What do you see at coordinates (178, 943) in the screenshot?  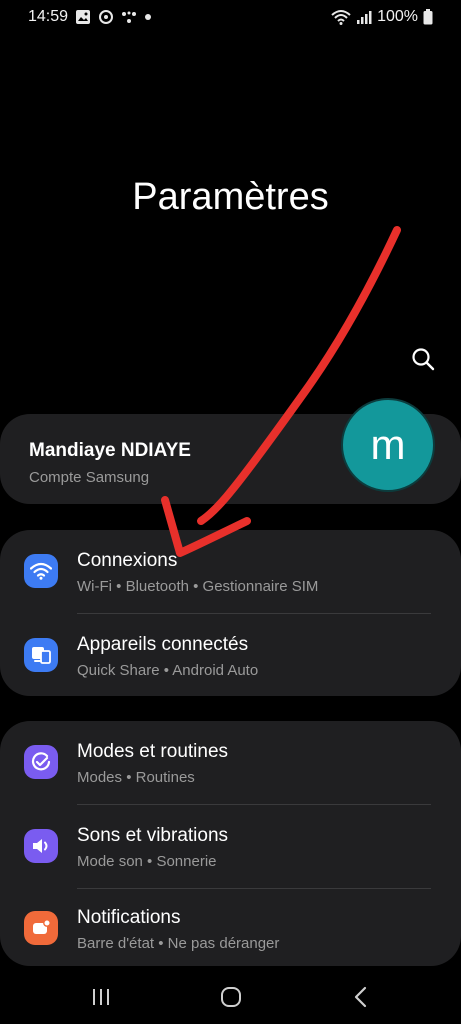 I see `settings-item-subtitle: Barre d'état • Ne pas déranger` at bounding box center [178, 943].